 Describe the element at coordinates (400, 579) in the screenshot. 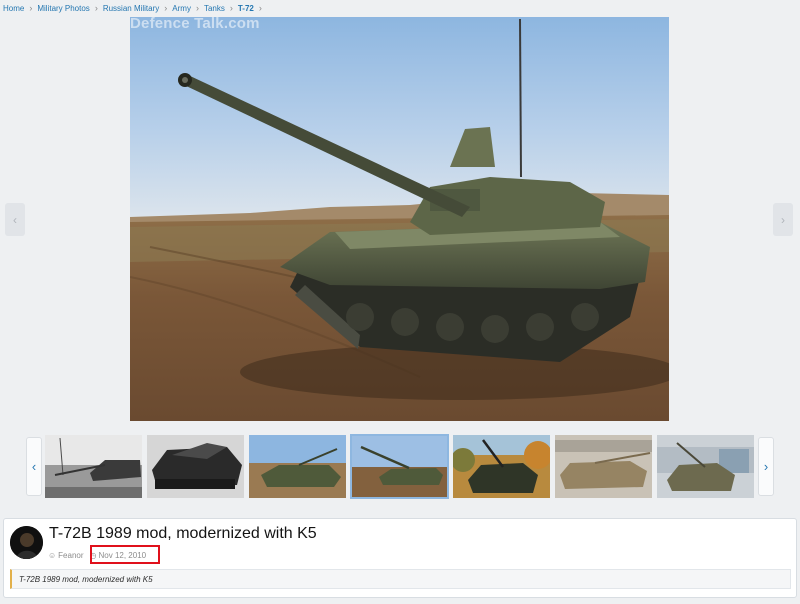

I see `media-description: T-72B 1989 mod, modernized with K5` at that location.